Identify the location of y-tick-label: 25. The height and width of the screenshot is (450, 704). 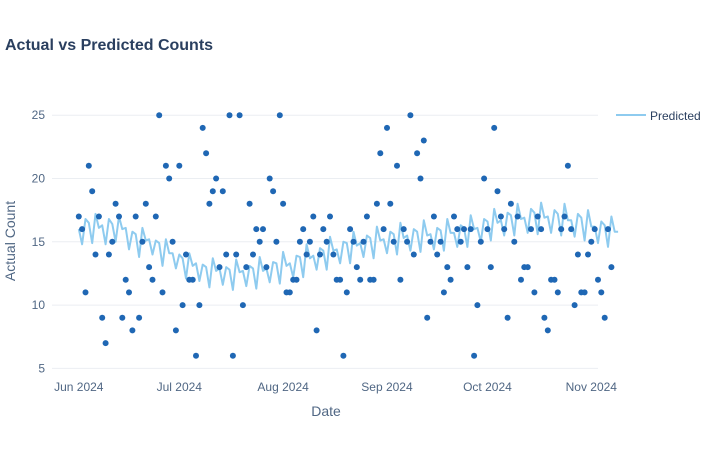
(39, 115).